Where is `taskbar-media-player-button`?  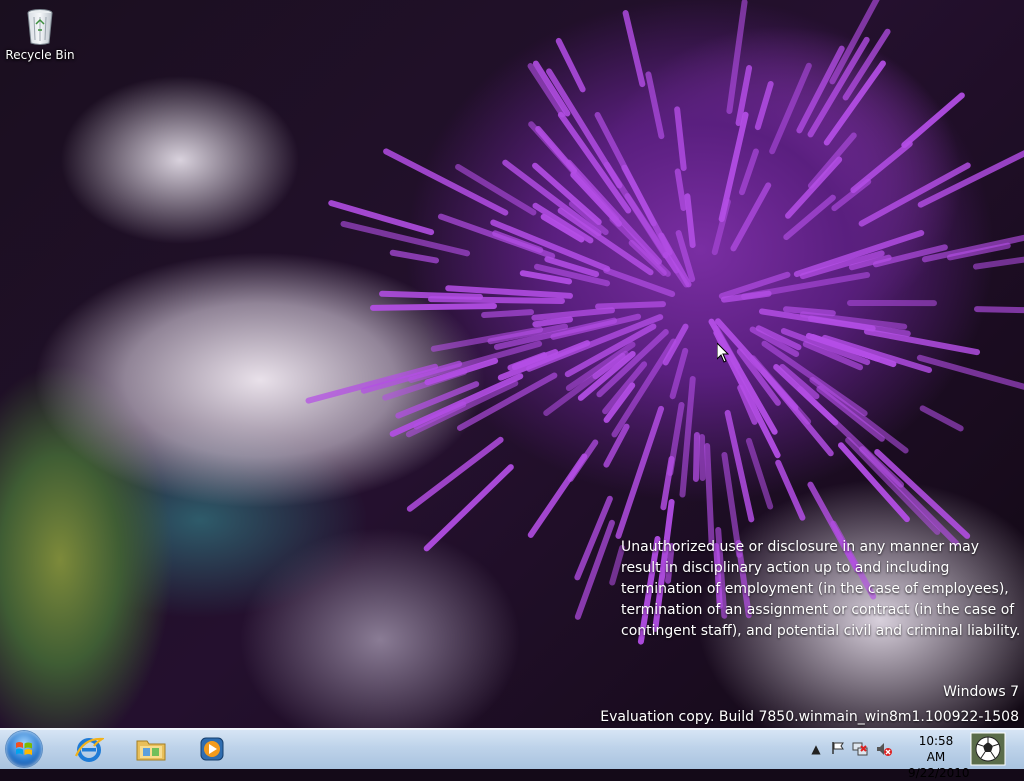 taskbar-media-player-button is located at coordinates (212, 749).